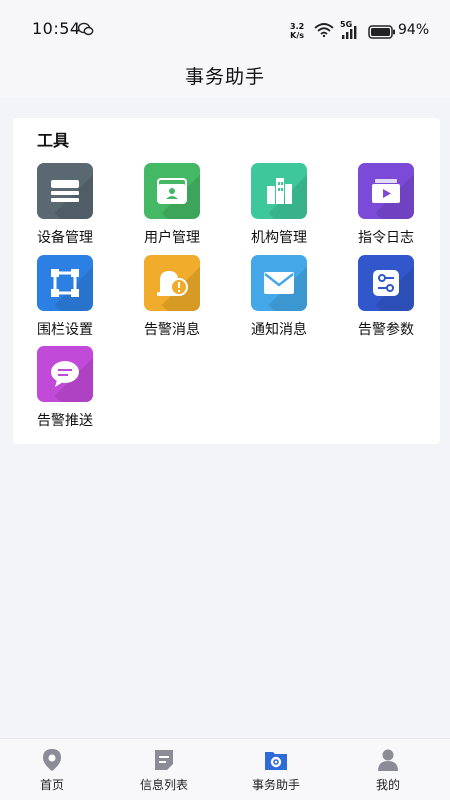 This screenshot has width=450, height=800. I want to click on tab-label: 我的, so click(387, 785).